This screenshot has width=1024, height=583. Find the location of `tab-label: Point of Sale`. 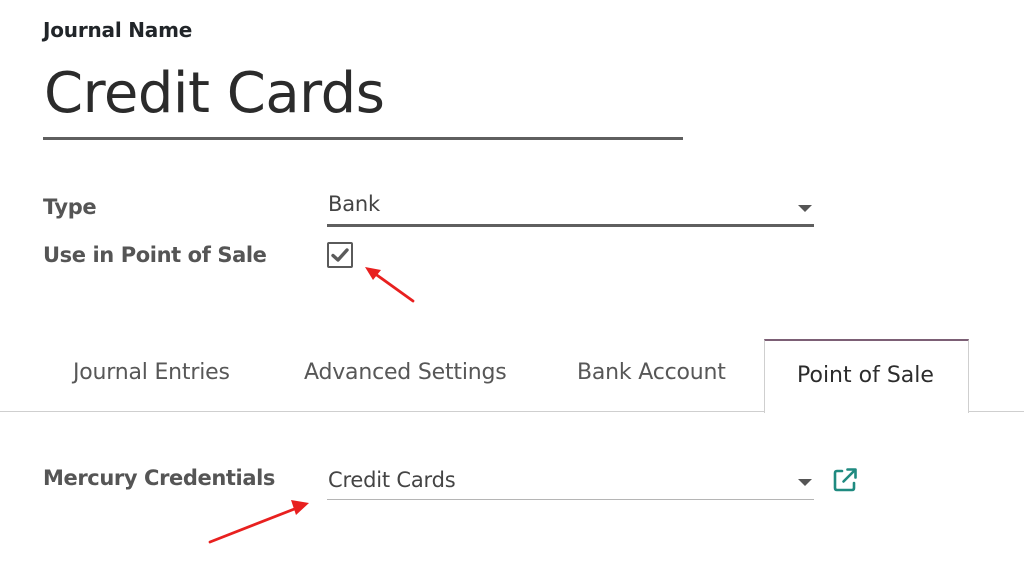

tab-label: Point of Sale is located at coordinates (865, 375).